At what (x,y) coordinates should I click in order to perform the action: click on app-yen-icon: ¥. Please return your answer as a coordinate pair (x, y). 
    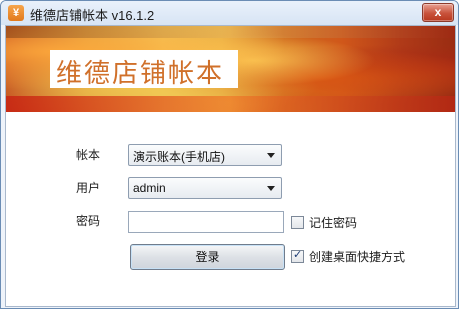
    Looking at the image, I should click on (16, 13).